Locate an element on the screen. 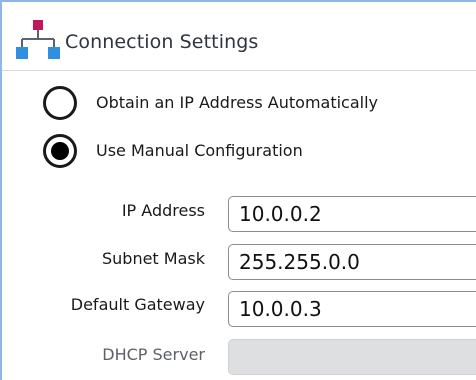 The image size is (476, 380). radio-obtain-automatically: Obtain an IP Address Automatically is located at coordinates (243, 106).